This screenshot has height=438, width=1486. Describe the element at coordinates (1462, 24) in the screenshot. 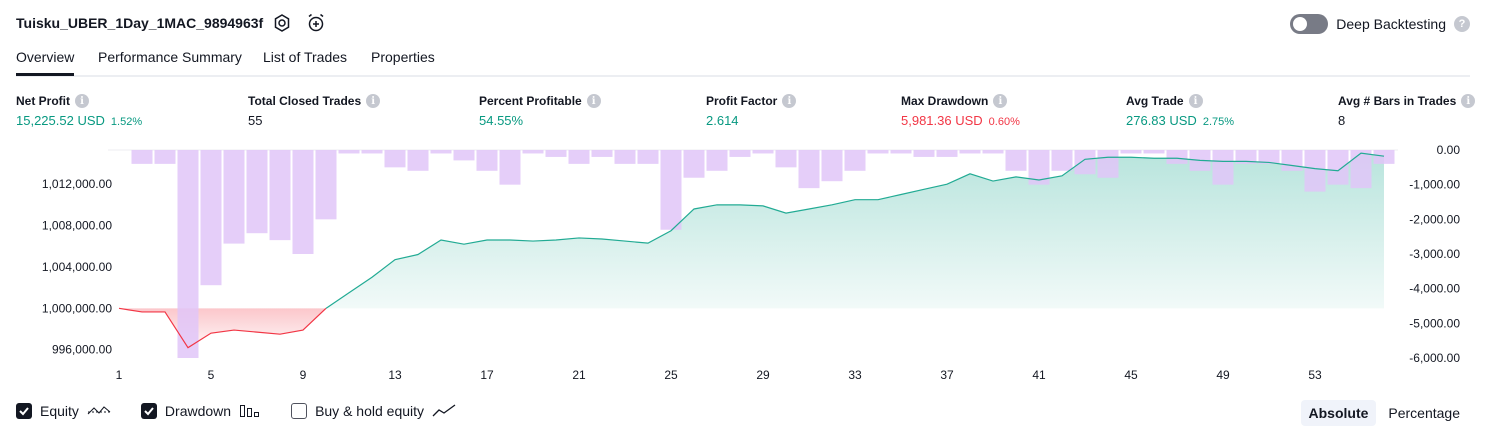

I see `help-icon: ?` at that location.